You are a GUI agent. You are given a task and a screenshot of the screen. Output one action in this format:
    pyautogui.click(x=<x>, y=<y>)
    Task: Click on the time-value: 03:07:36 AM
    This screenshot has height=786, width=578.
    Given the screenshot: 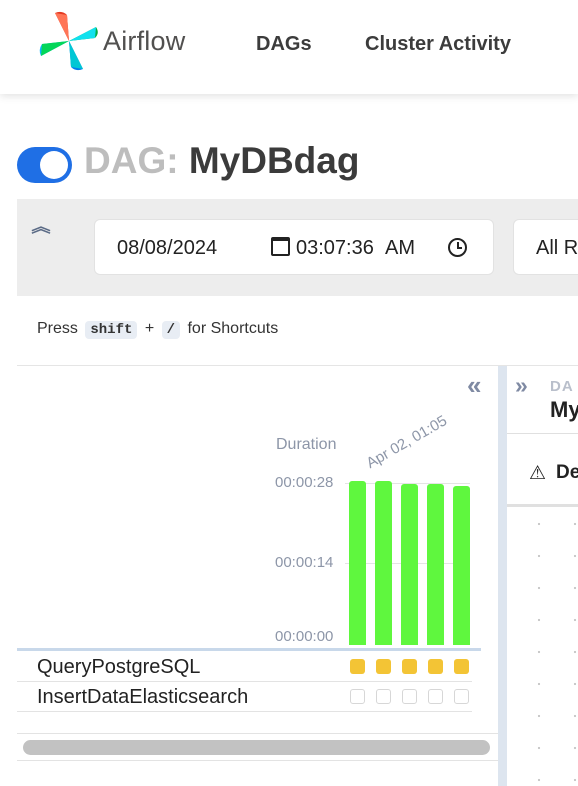 What is the action you would take?
    pyautogui.click(x=355, y=248)
    